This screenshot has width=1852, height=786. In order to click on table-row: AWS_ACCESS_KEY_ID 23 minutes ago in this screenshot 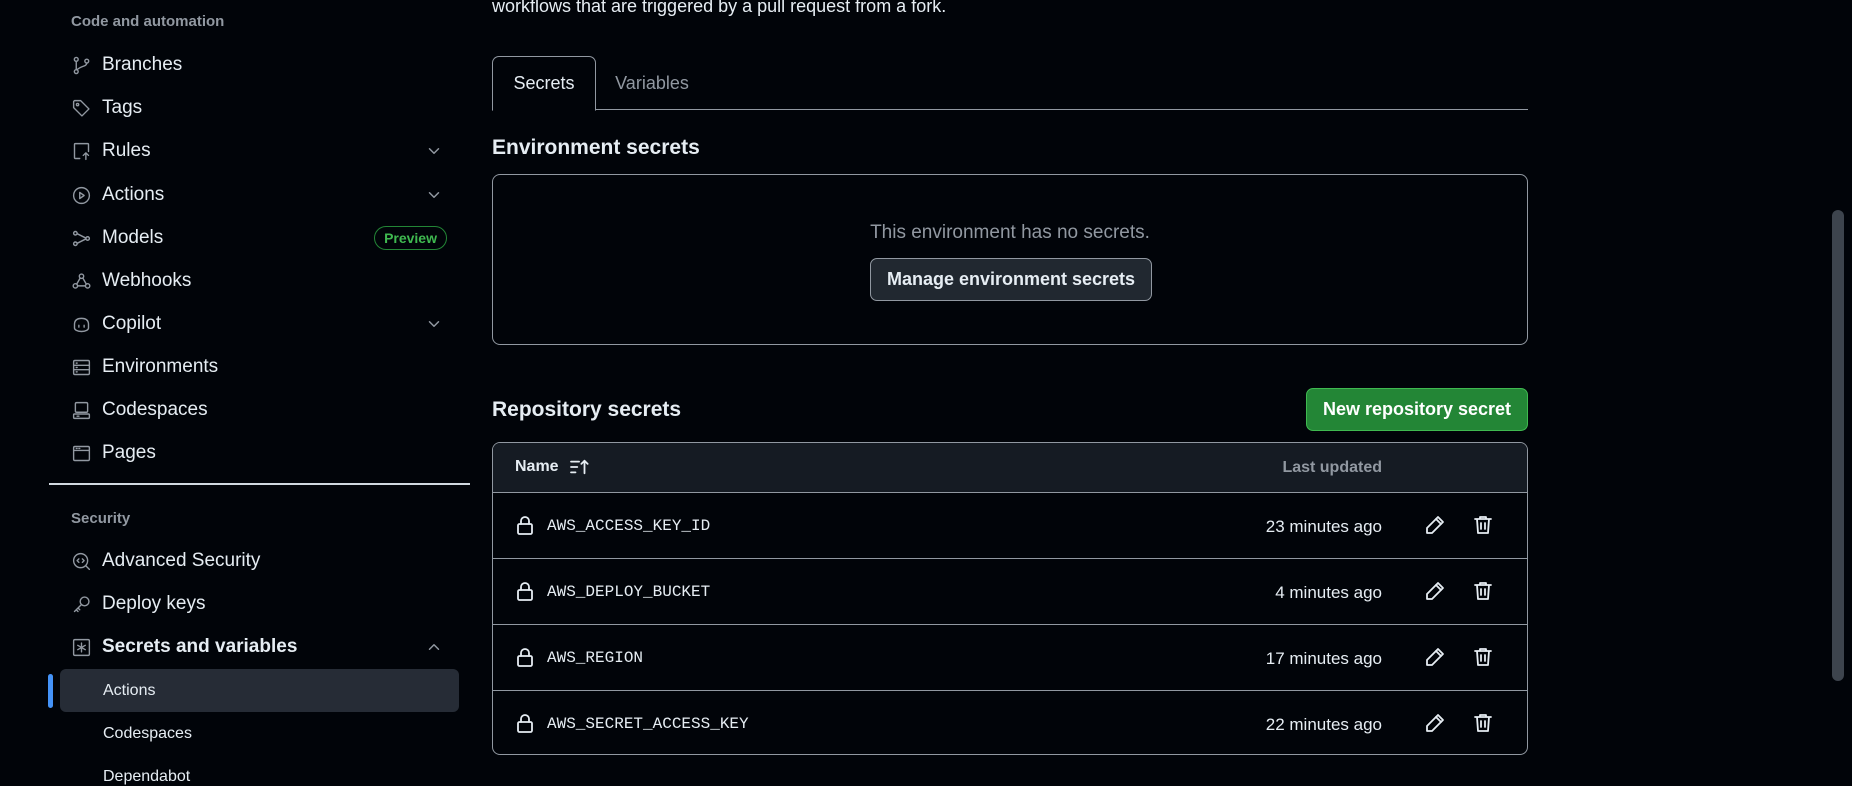, I will do `click(1010, 526)`.